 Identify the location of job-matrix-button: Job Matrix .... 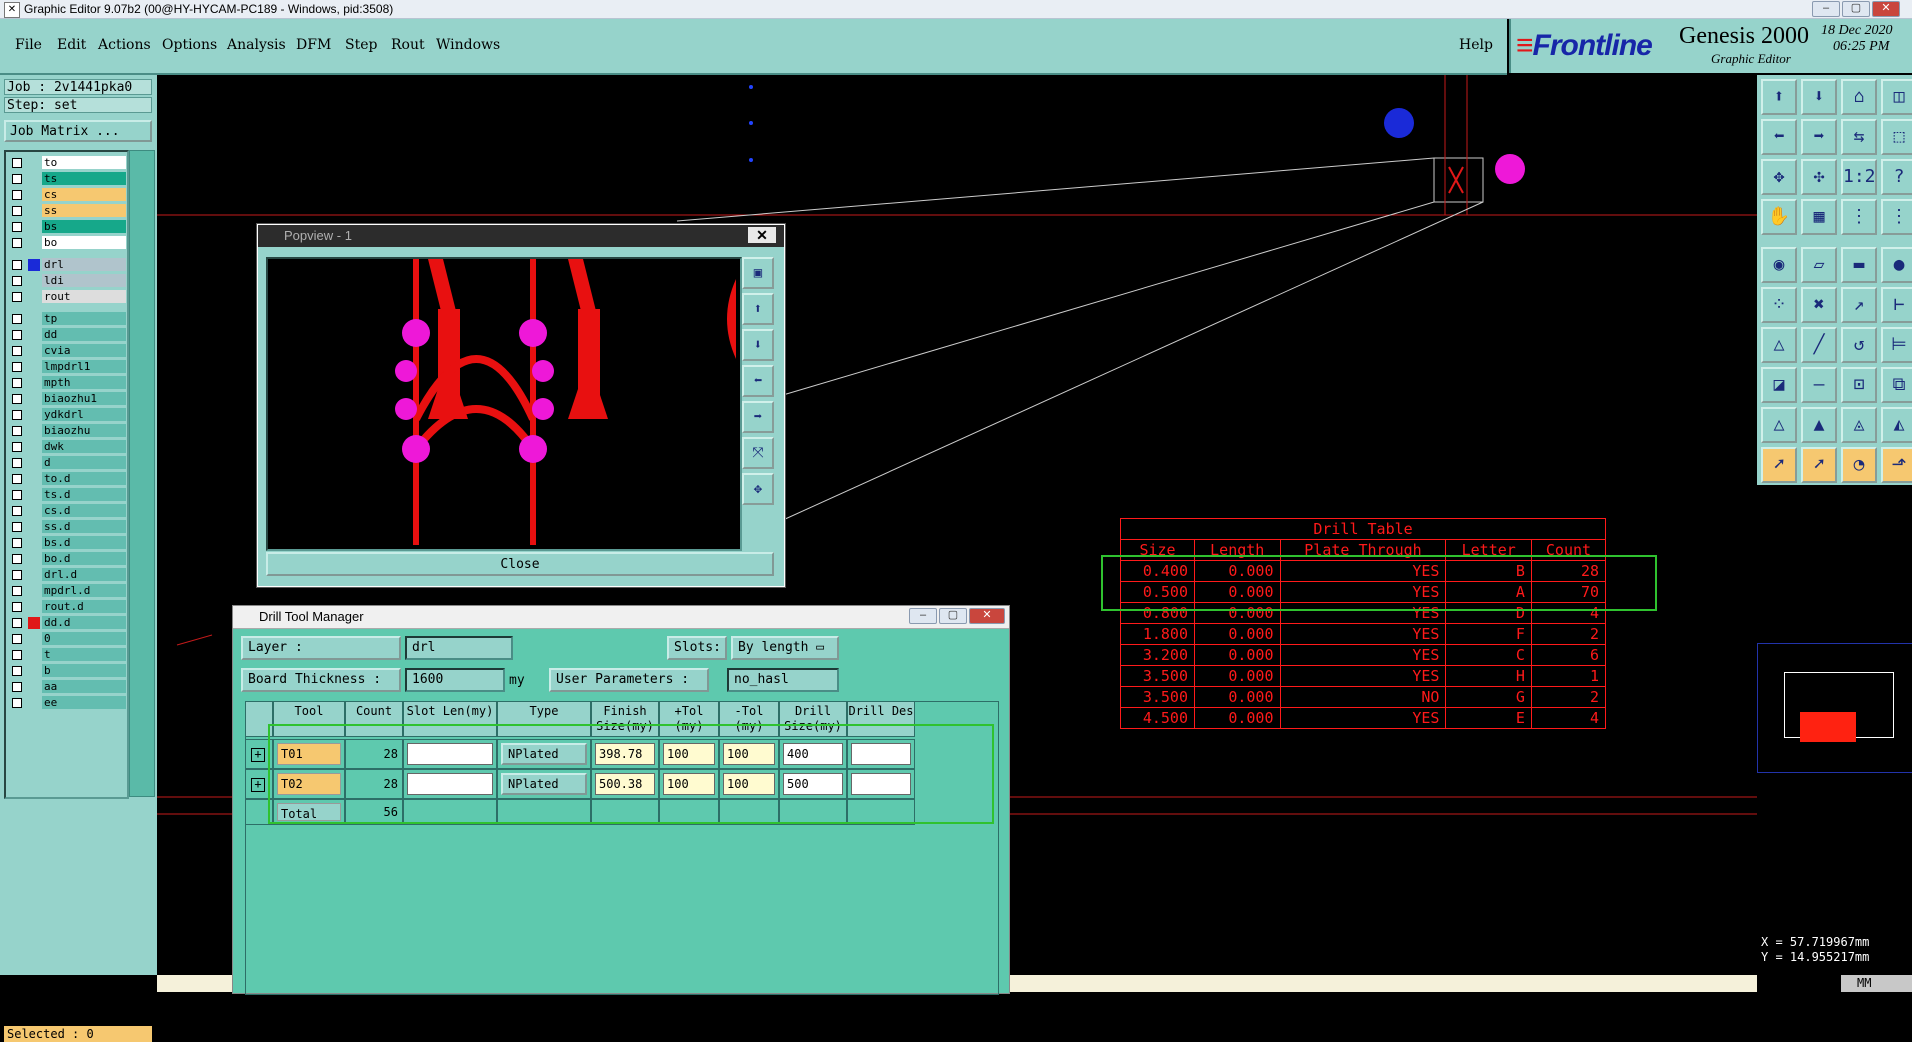
(78, 131).